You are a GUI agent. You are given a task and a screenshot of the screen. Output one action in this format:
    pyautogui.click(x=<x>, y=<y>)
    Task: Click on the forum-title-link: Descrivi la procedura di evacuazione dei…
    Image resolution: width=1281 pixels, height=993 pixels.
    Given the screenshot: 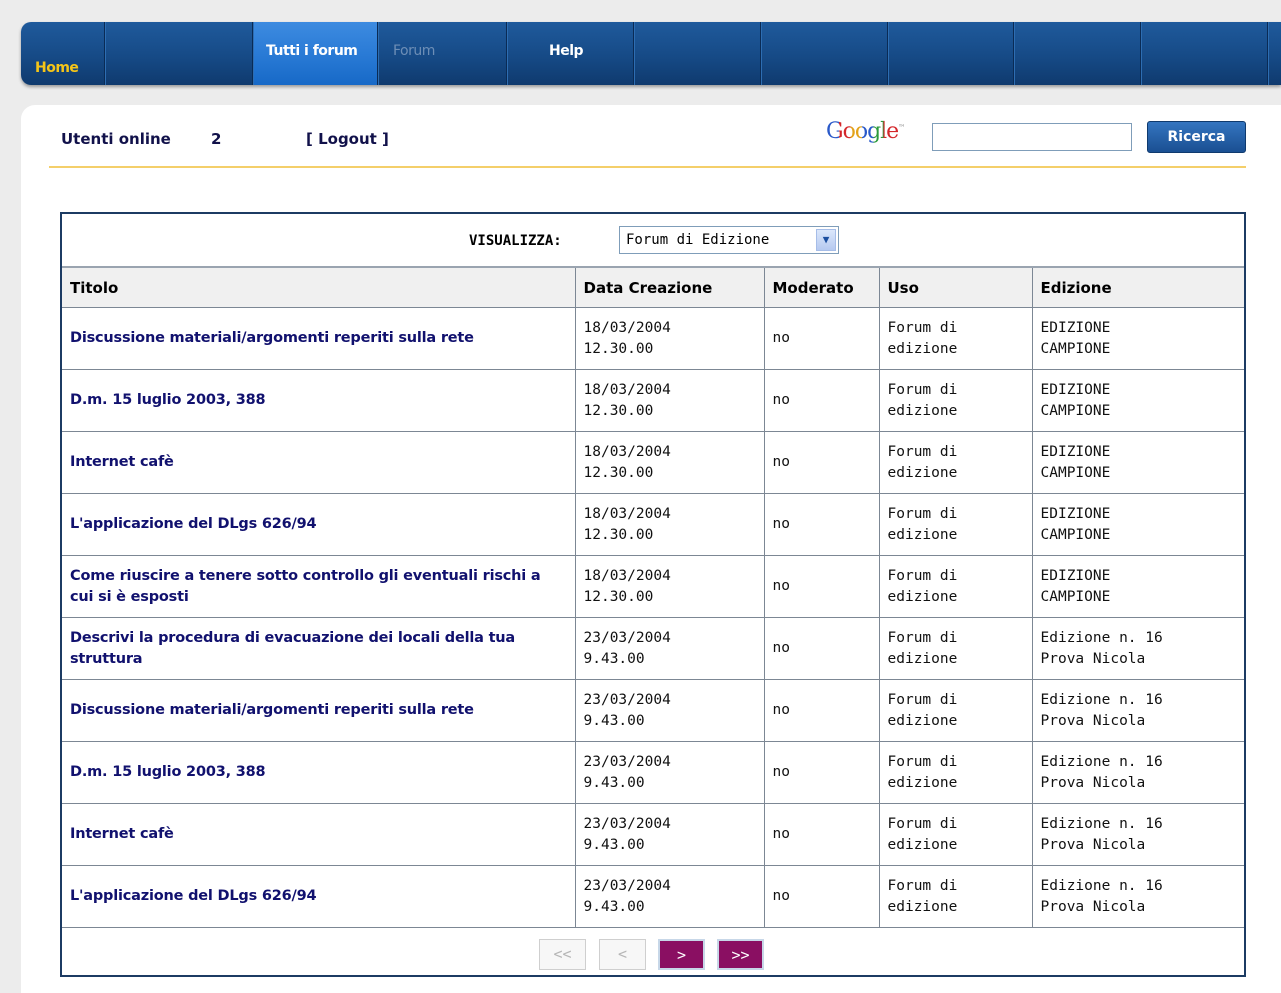 What is the action you would take?
    pyautogui.click(x=292, y=648)
    